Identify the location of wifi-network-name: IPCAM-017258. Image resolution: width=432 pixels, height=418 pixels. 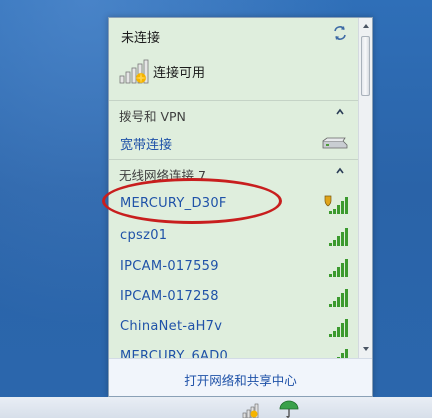
(169, 296).